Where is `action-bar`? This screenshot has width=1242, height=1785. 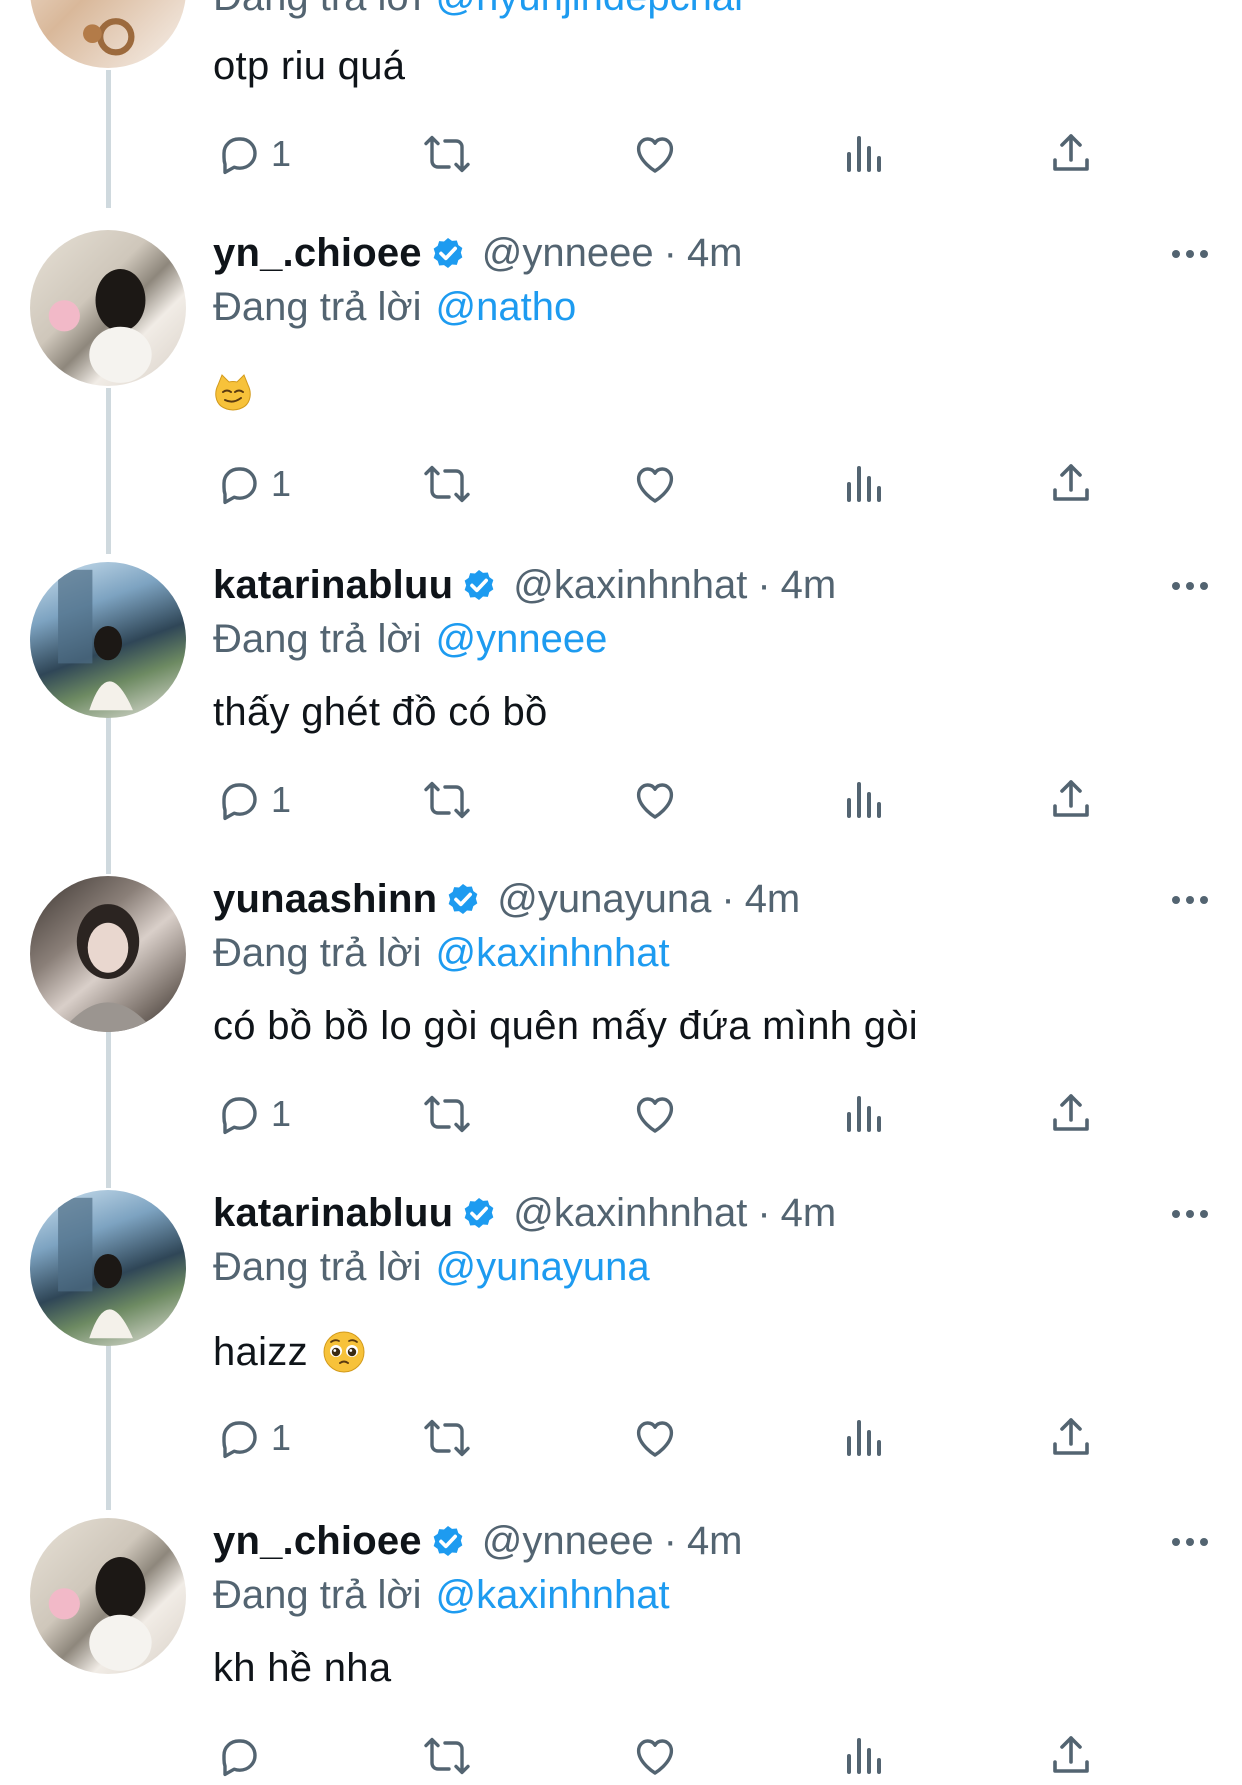 action-bar is located at coordinates (621, 1756).